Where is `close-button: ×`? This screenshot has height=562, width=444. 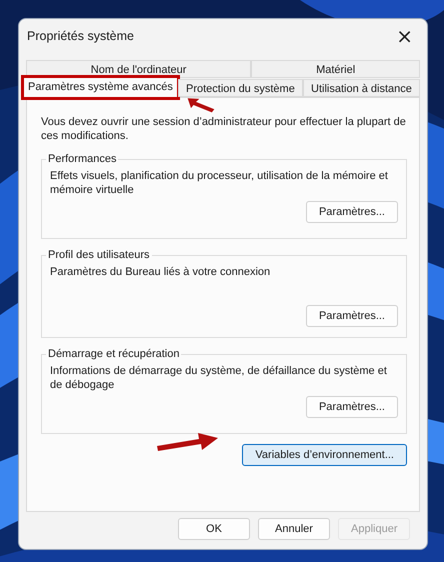
close-button: × is located at coordinates (404, 36).